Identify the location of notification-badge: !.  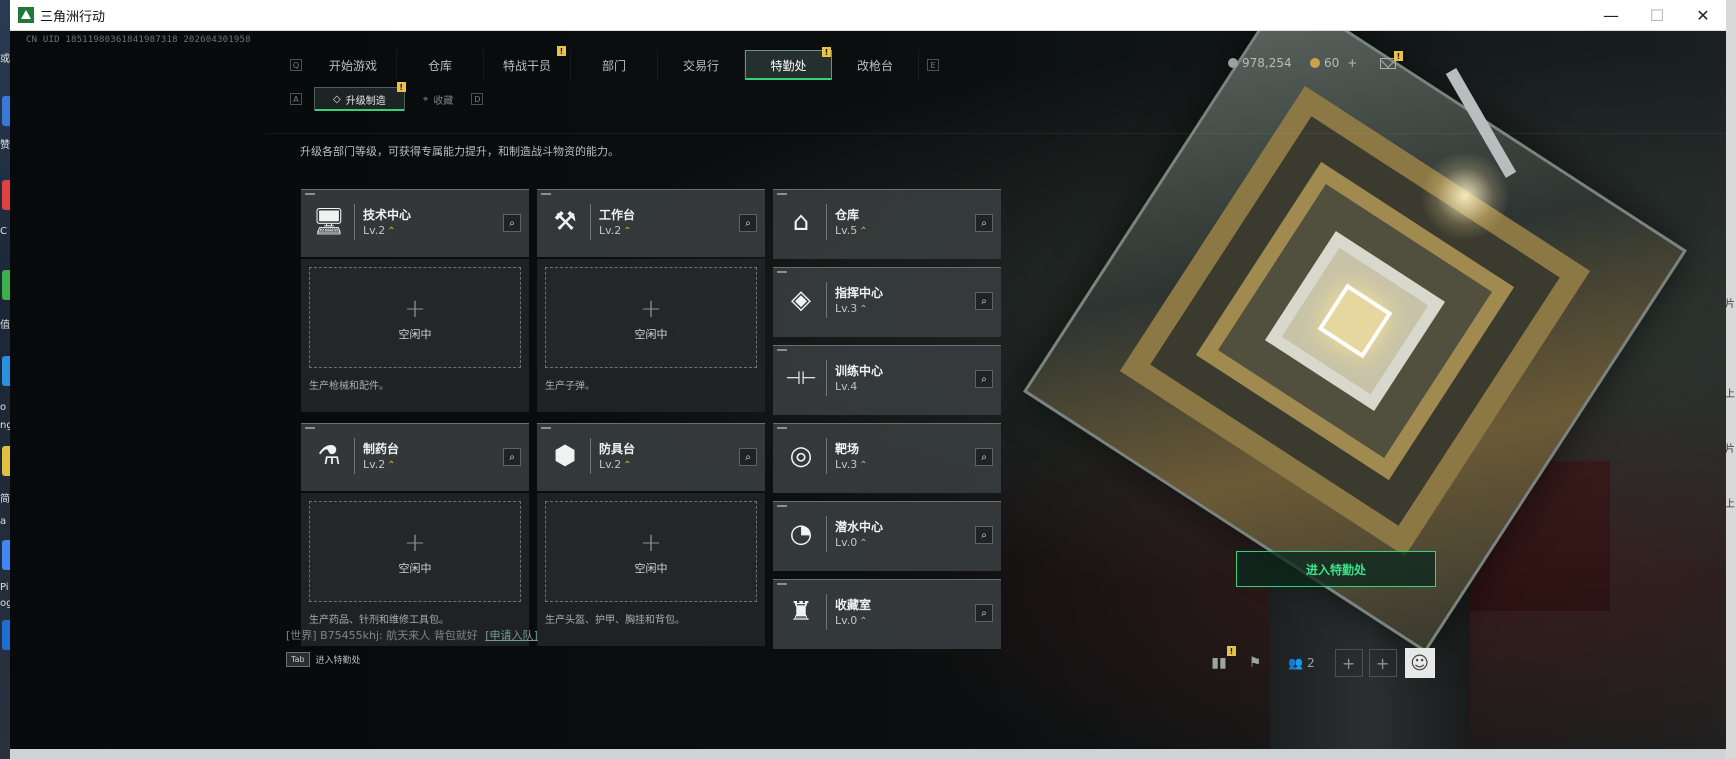
(561, 51).